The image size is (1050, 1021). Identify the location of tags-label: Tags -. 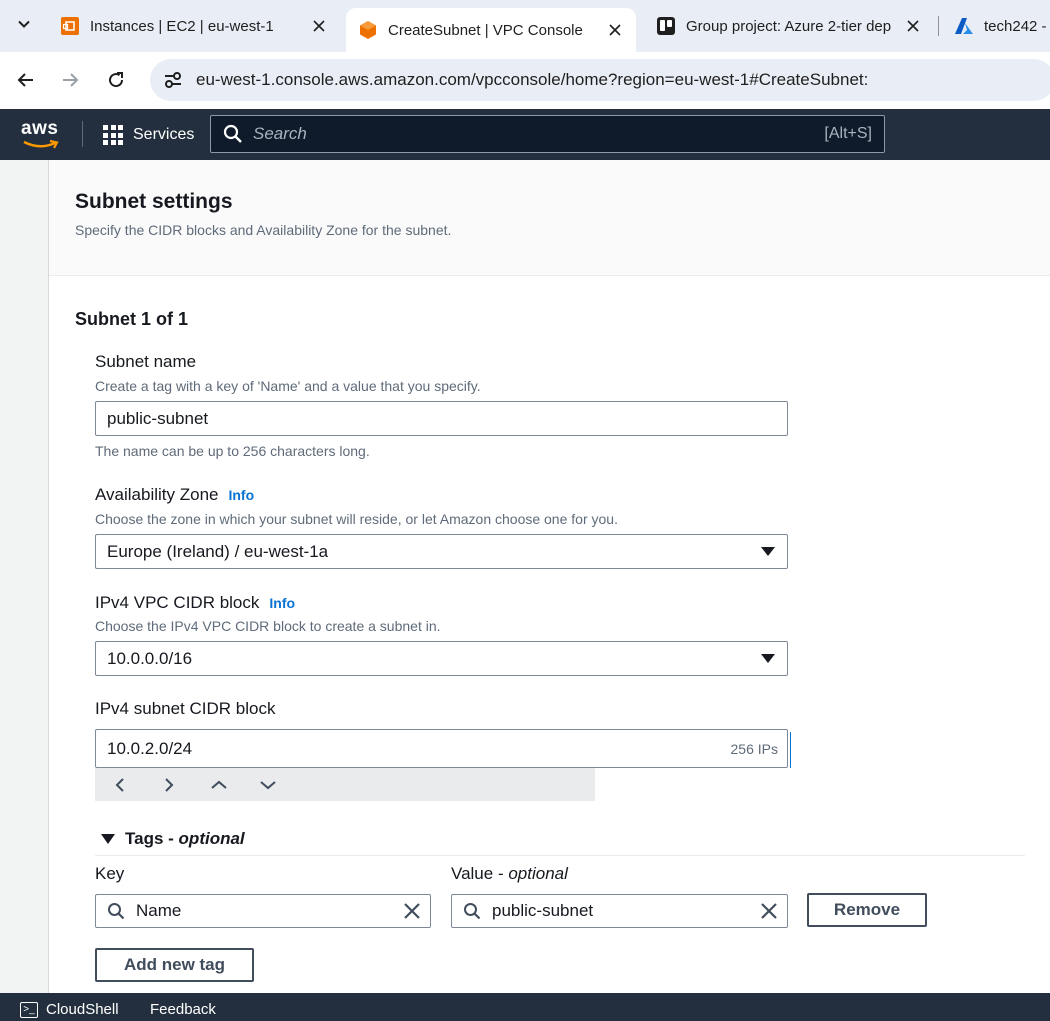
(149, 838).